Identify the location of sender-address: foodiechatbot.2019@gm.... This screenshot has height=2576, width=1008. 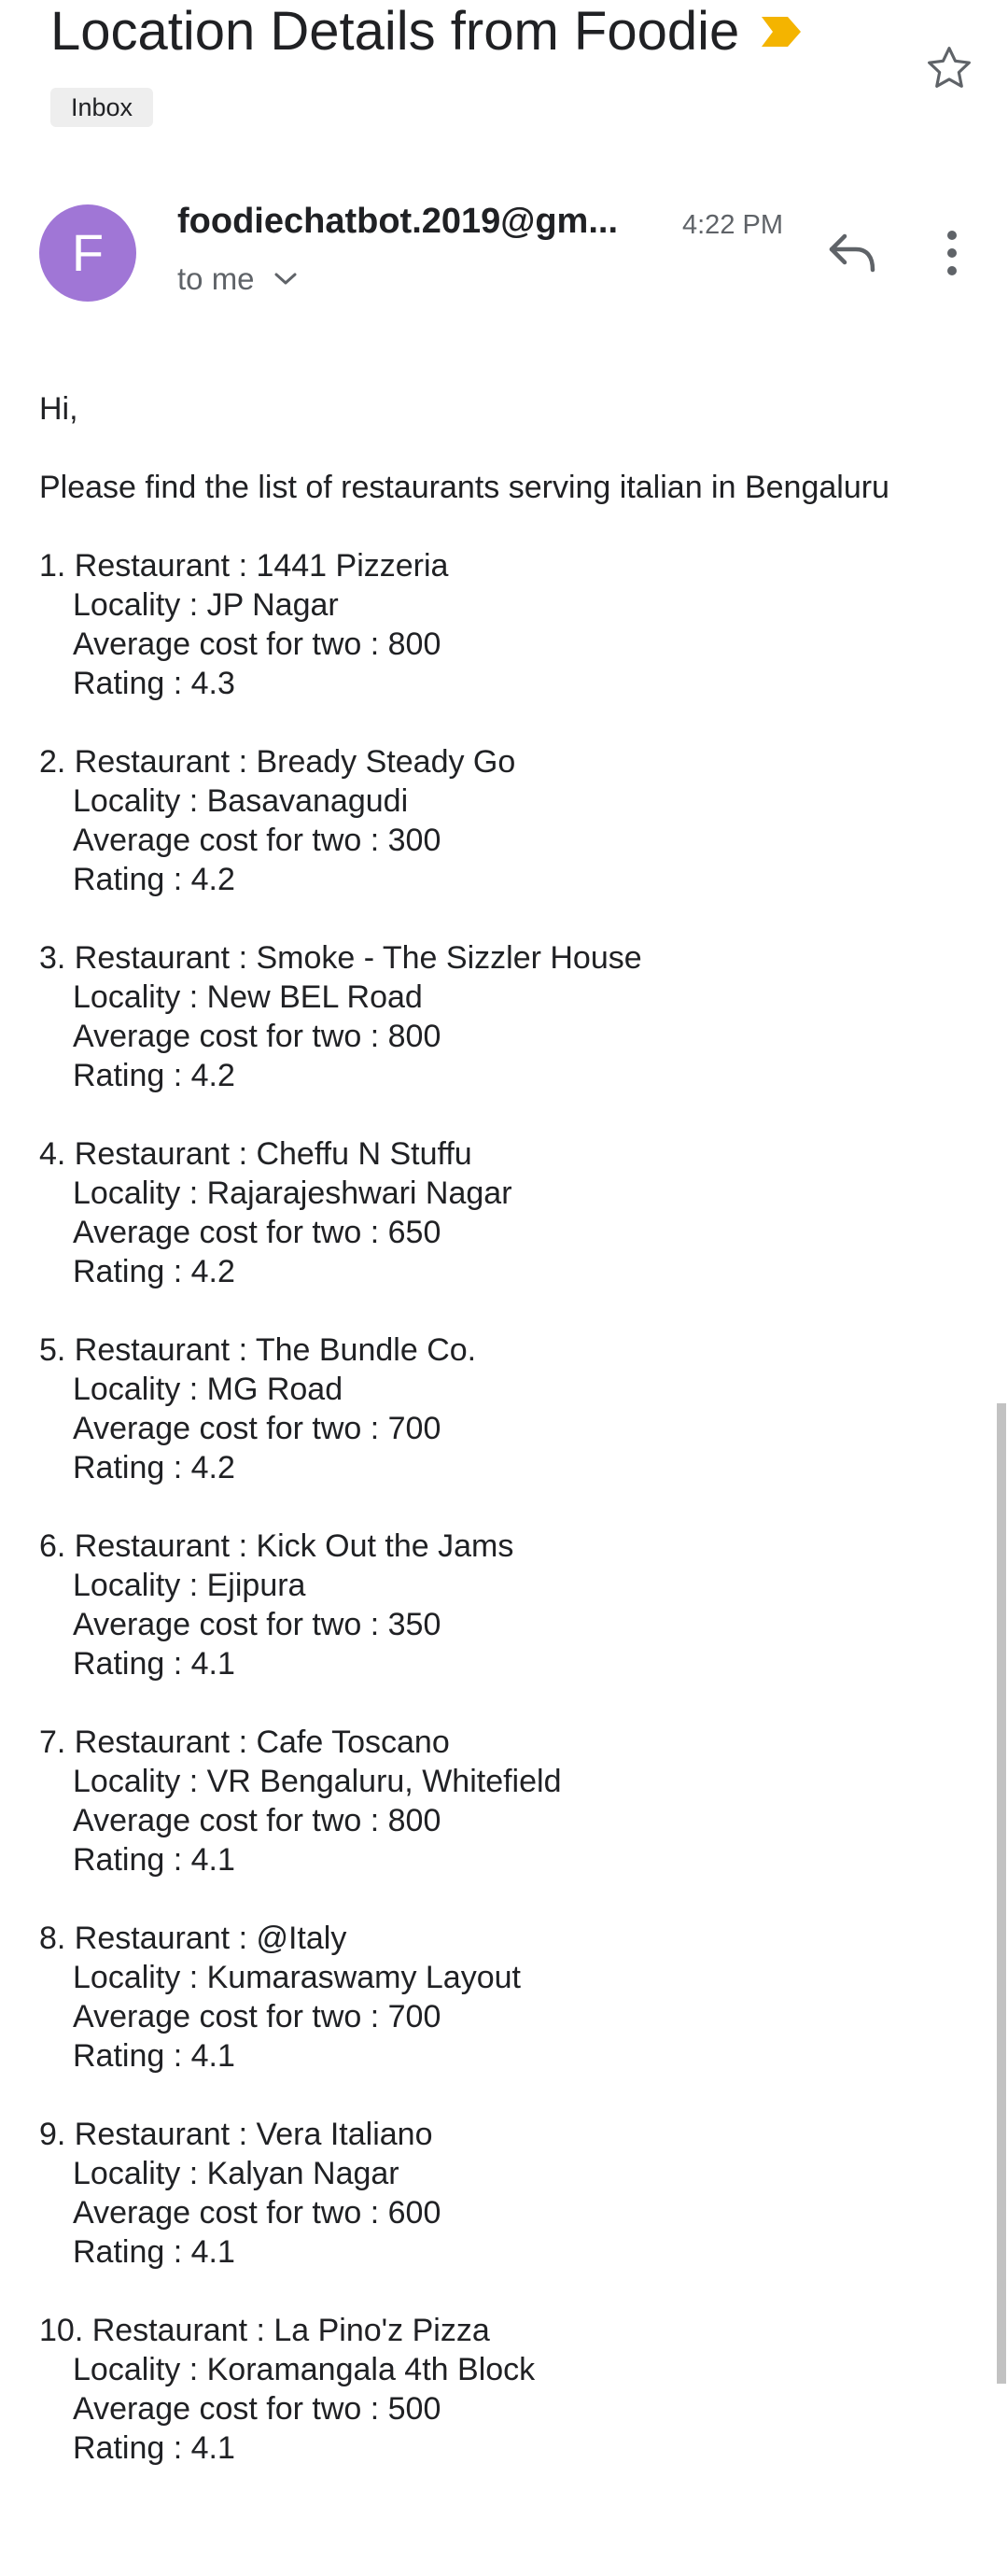
(397, 222).